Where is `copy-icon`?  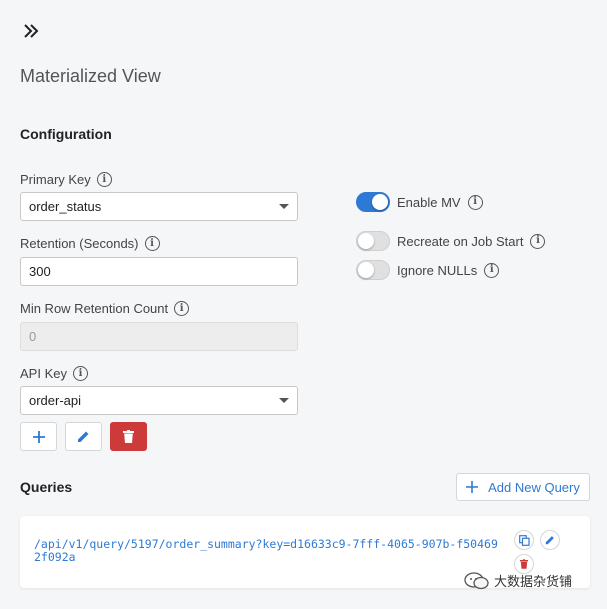 copy-icon is located at coordinates (524, 540).